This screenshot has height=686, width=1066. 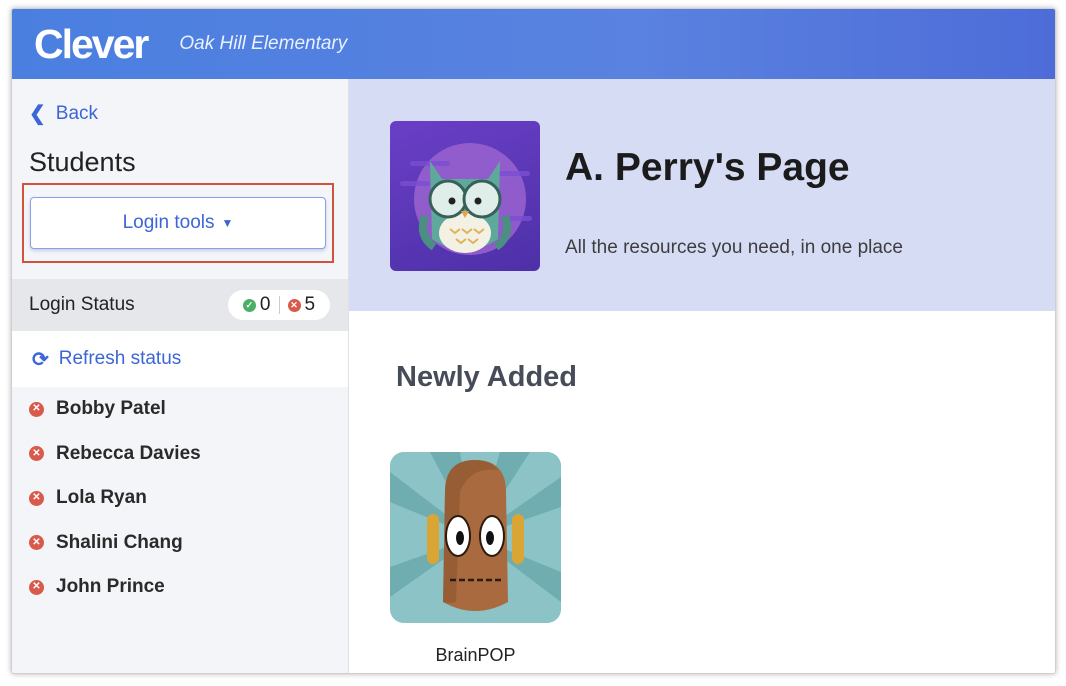 I want to click on login-status-label: Login Status, so click(x=82, y=304).